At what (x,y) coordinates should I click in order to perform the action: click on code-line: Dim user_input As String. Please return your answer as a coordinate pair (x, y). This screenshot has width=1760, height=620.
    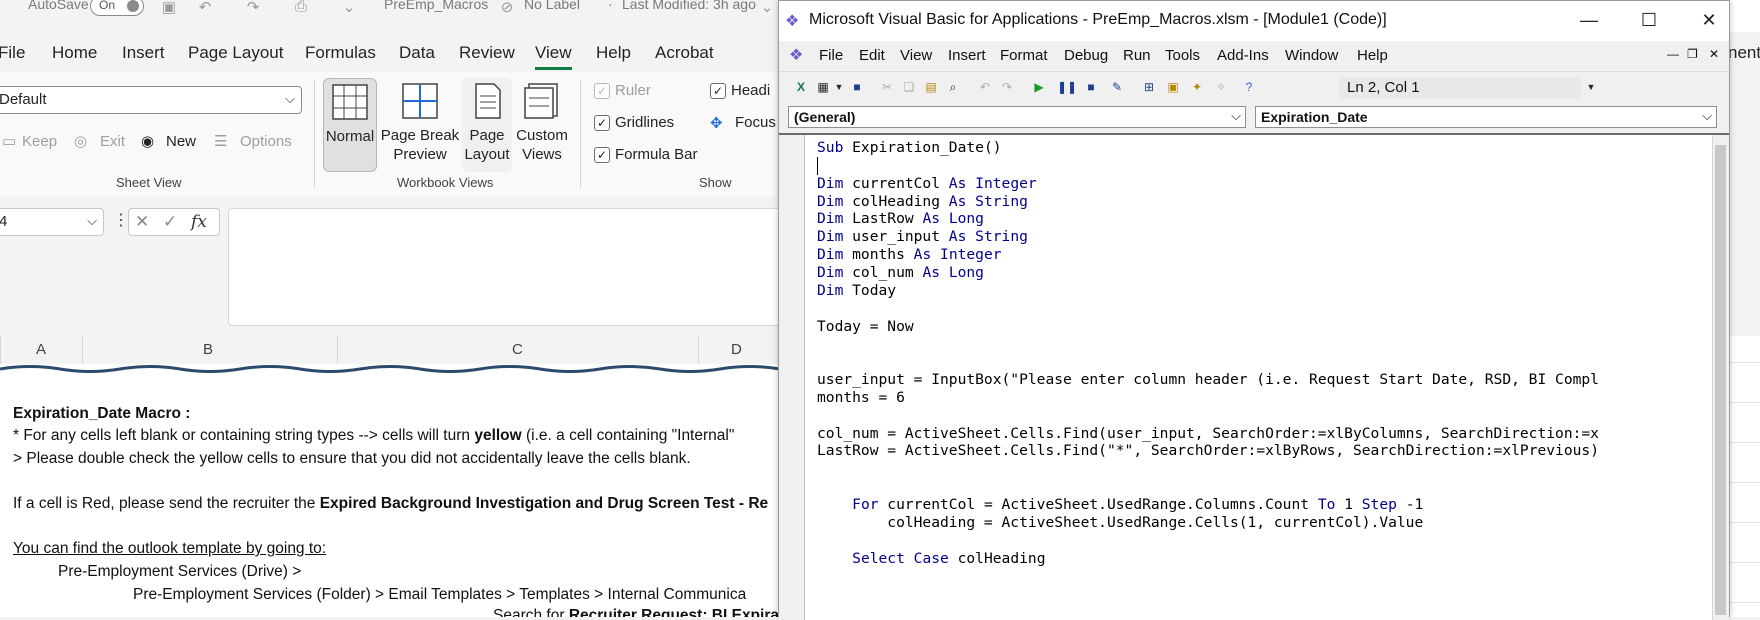
    Looking at the image, I should click on (922, 236).